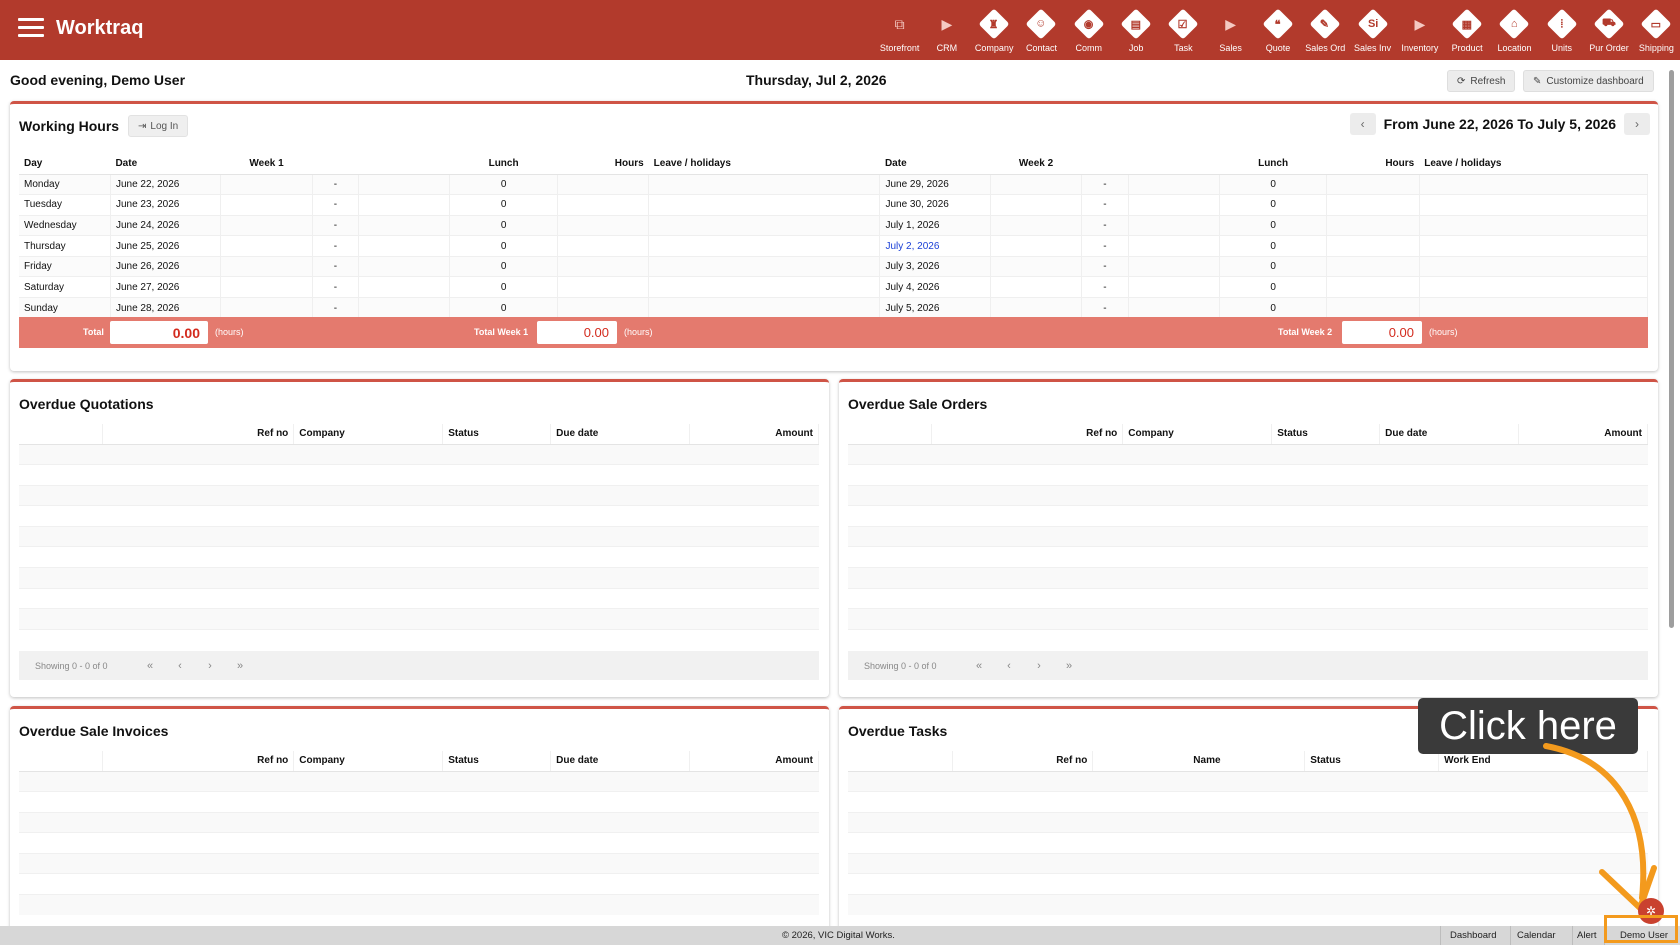  I want to click on cell-date2: July 3, 2026, so click(935, 266).